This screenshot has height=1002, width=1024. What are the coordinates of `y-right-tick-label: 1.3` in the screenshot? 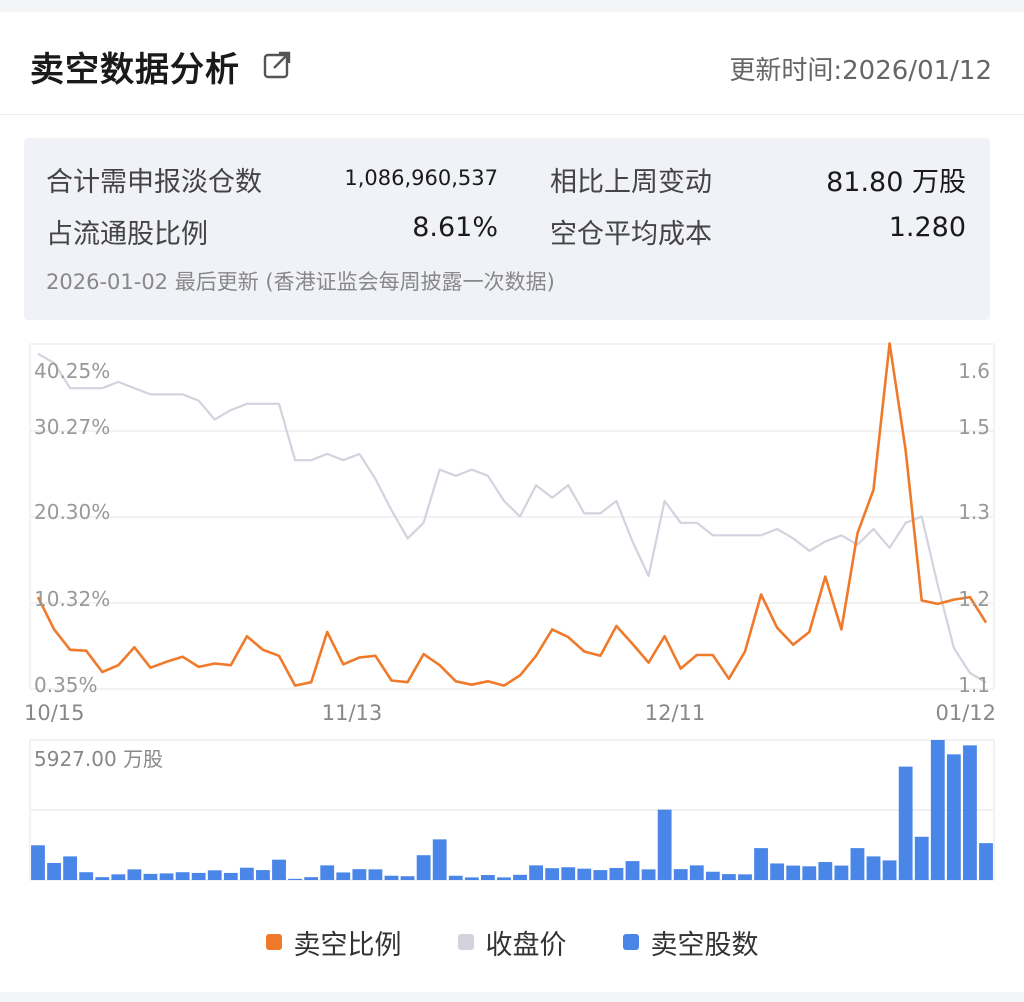 It's located at (974, 512).